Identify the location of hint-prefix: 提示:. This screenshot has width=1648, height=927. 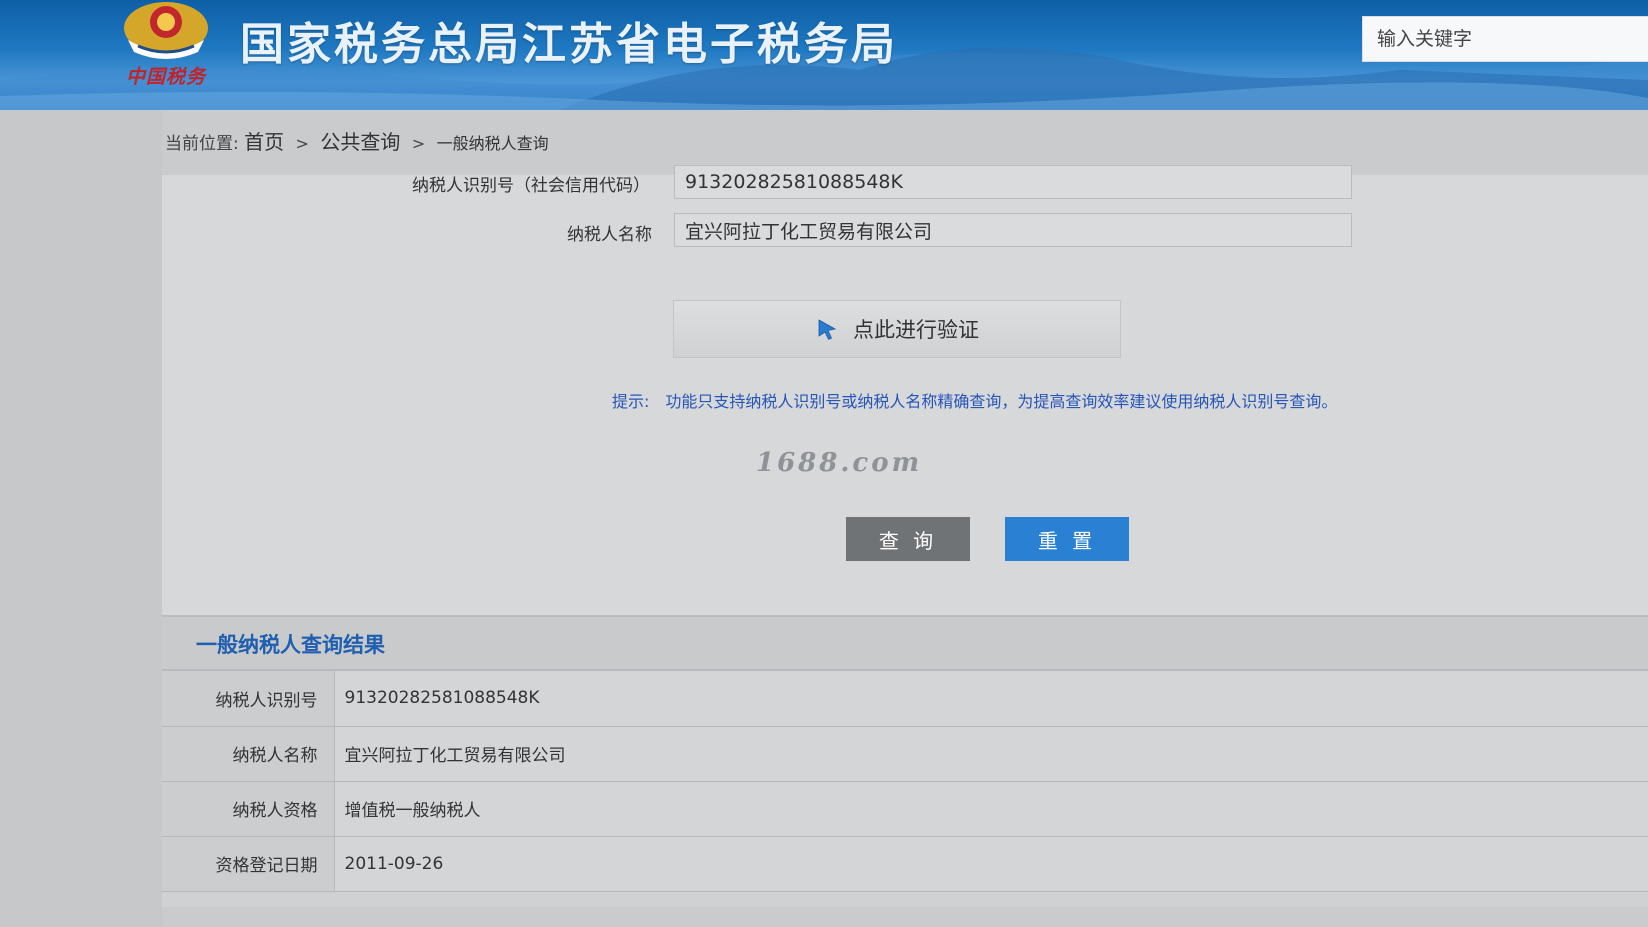
(631, 401).